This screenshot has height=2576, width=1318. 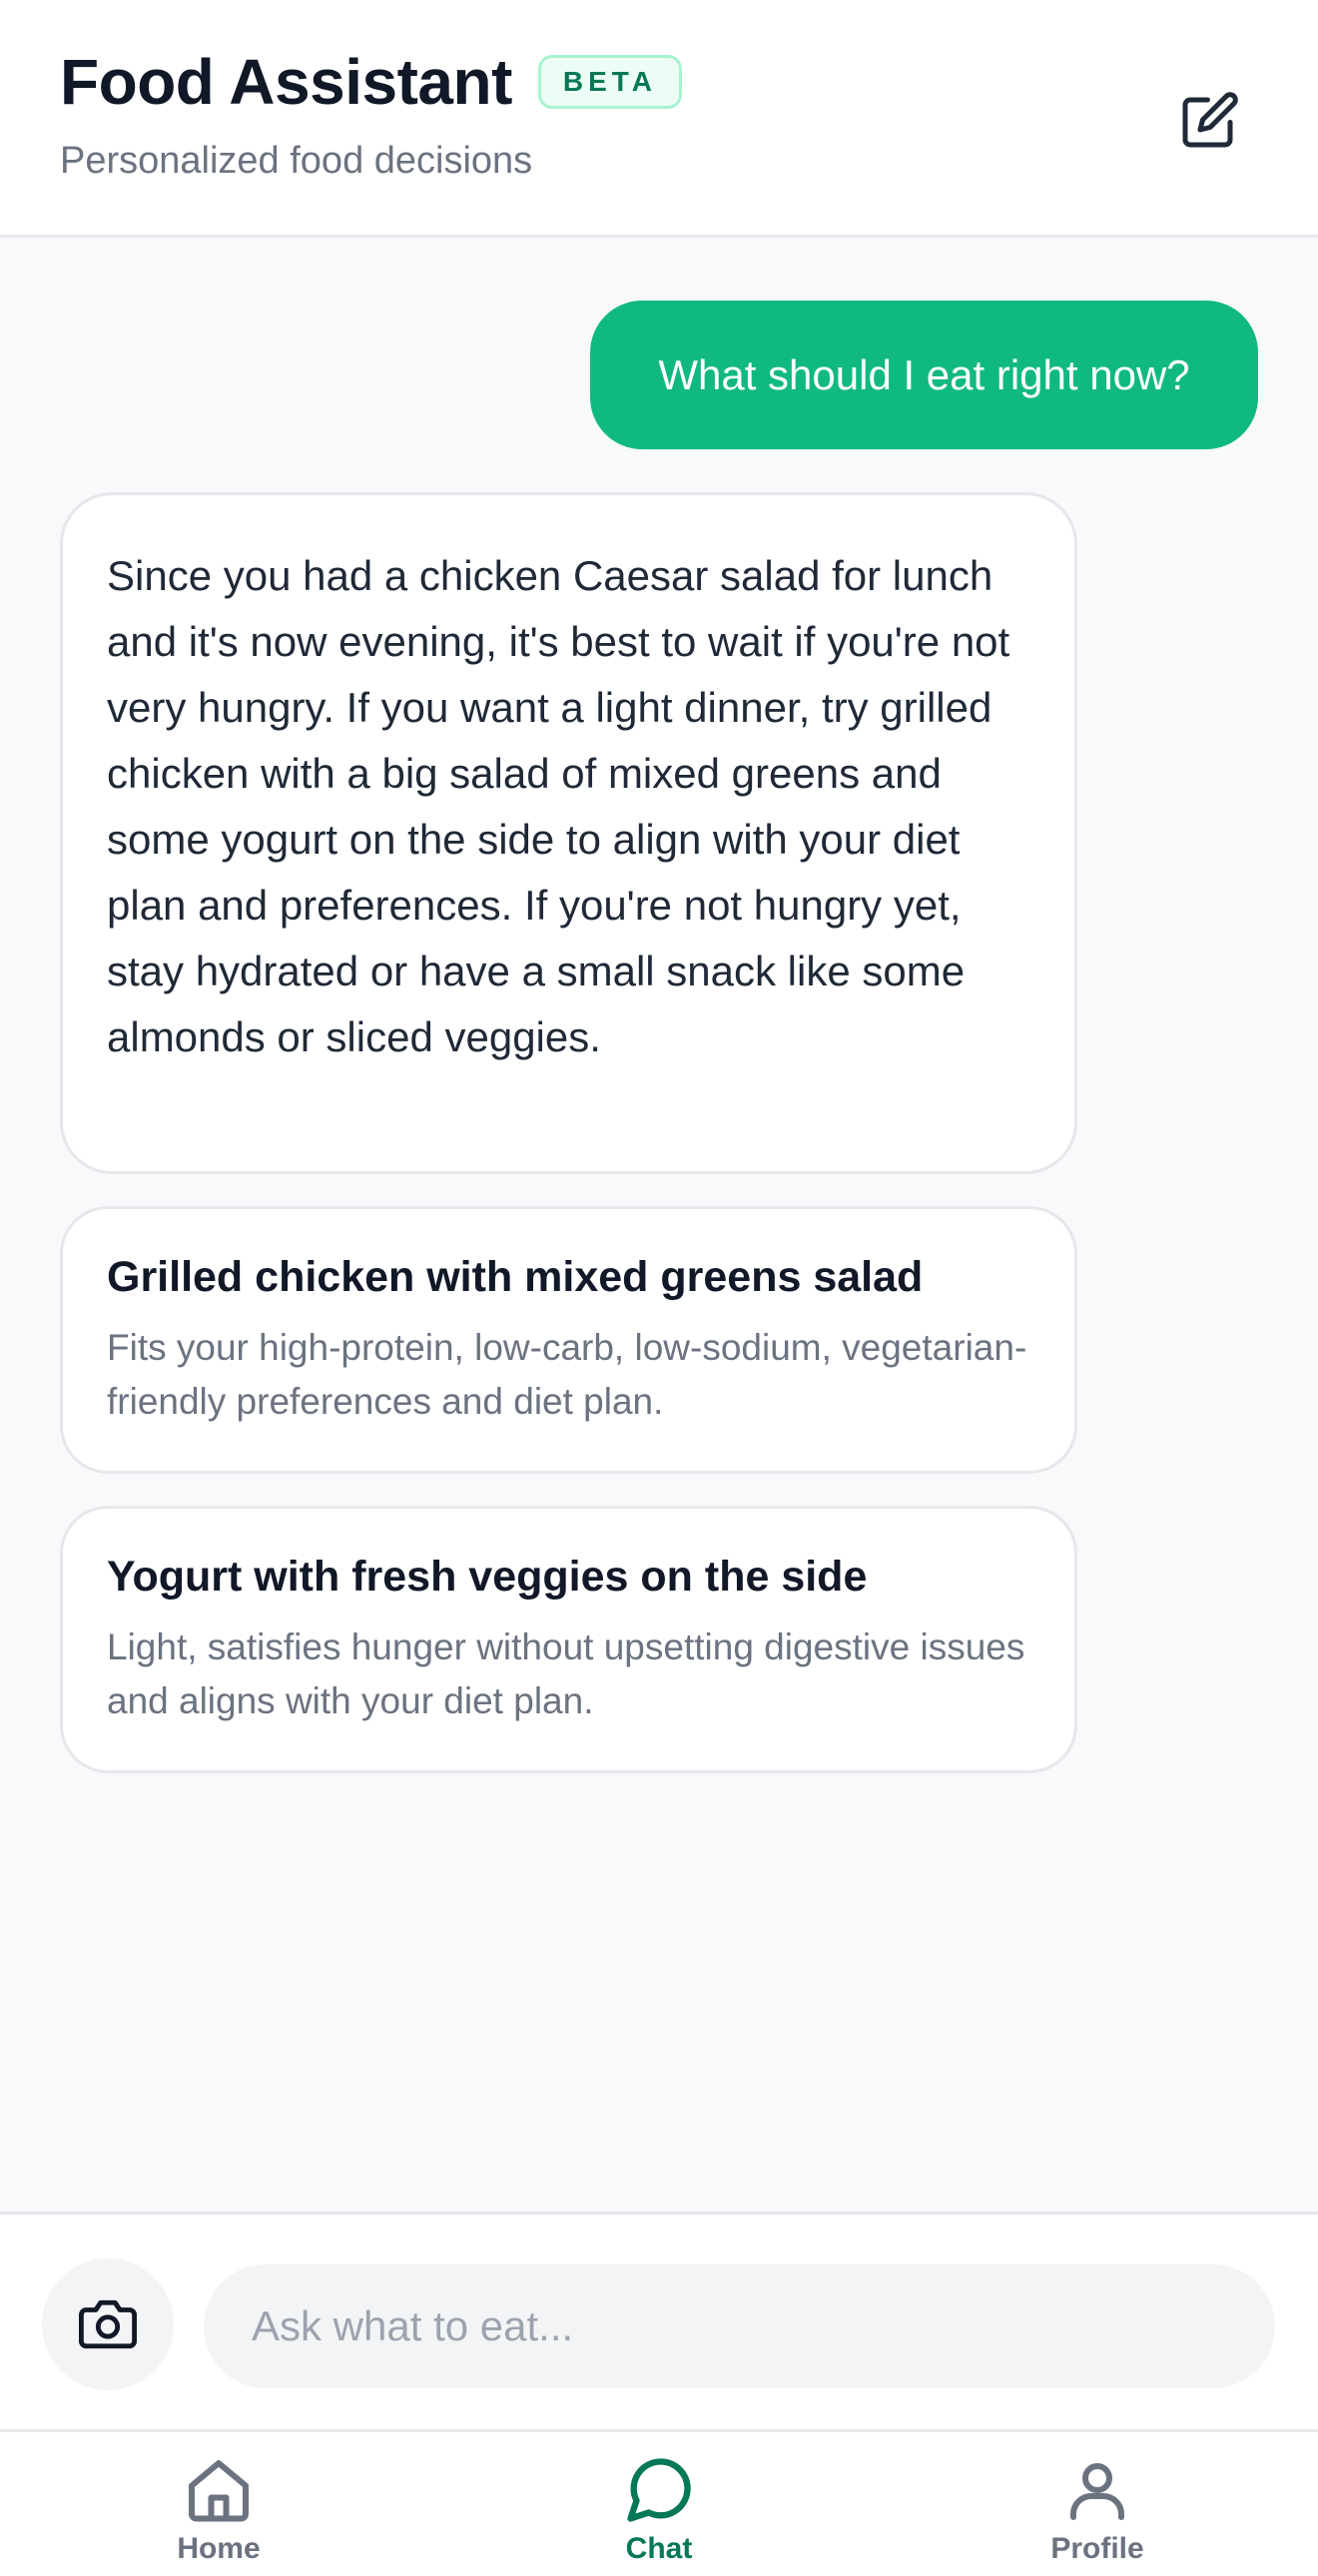 I want to click on nav-item-chat: Chat, so click(x=659, y=2512).